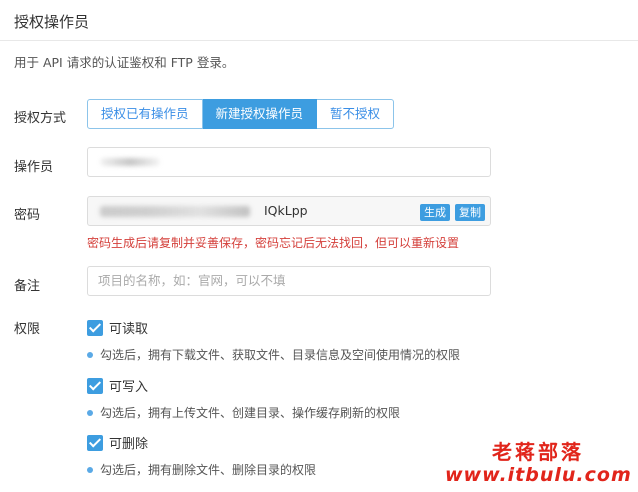 The image size is (638, 492). Describe the element at coordinates (208, 470) in the screenshot. I see `permission-delete-hint-text: 勾选后，拥有删除文件、删除目录的权限` at that location.